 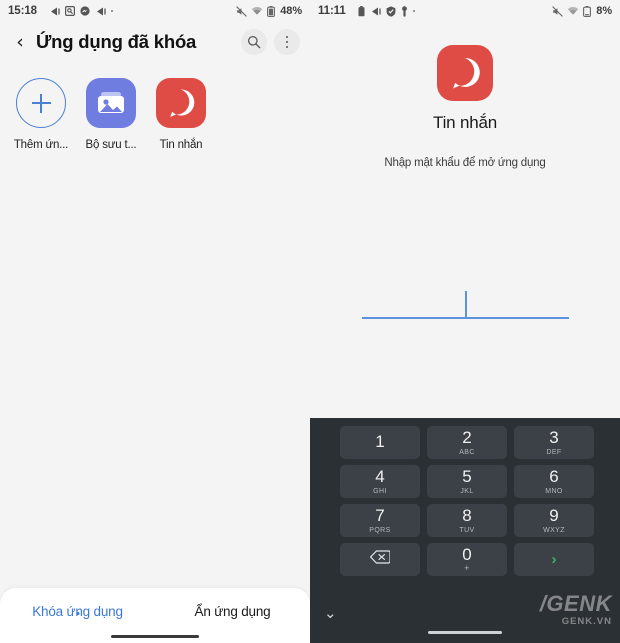 I want to click on key-backspace, so click(x=380, y=559).